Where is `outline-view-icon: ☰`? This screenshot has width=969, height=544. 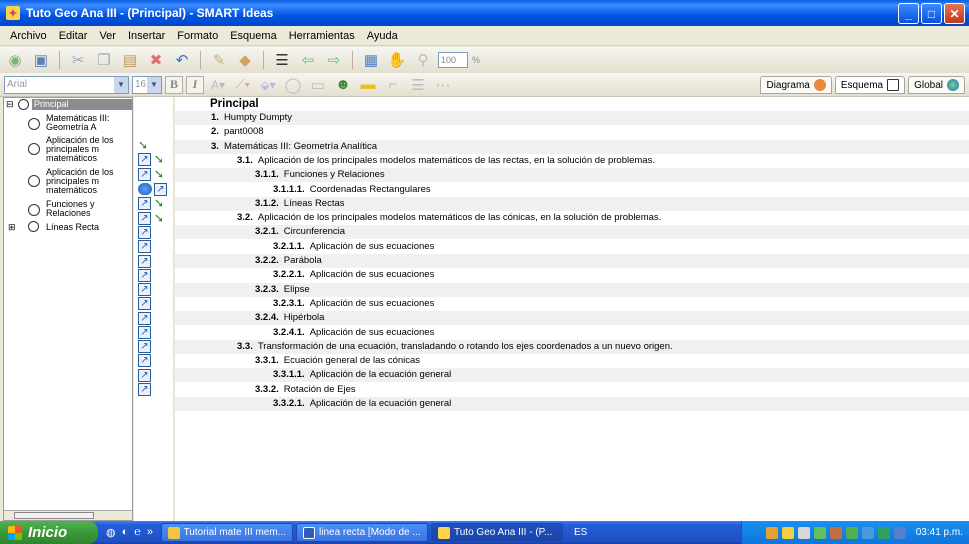
outline-view-icon: ☰ is located at coordinates (282, 60).